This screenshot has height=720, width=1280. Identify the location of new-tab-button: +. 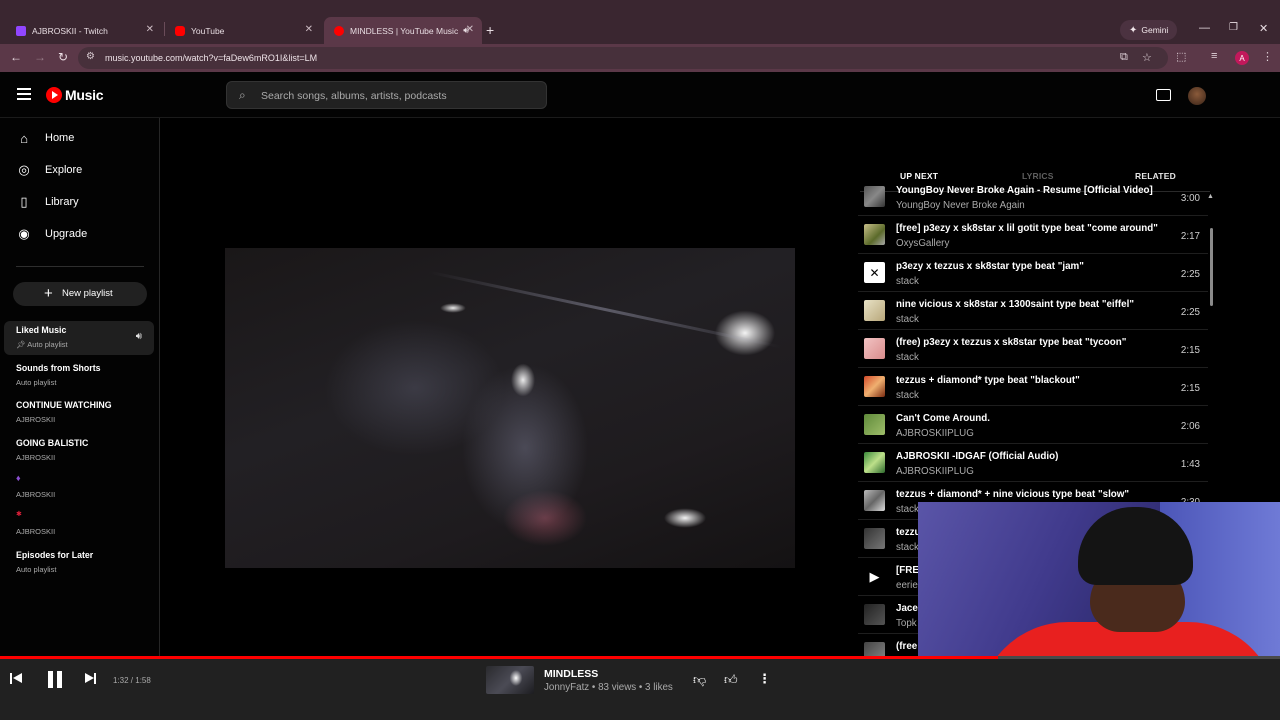
(490, 30).